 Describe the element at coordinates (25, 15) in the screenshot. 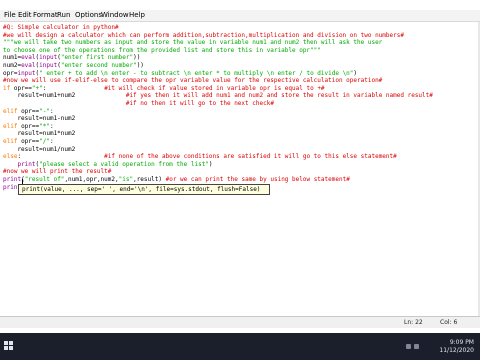

I see `menu-edit: Edit` at that location.